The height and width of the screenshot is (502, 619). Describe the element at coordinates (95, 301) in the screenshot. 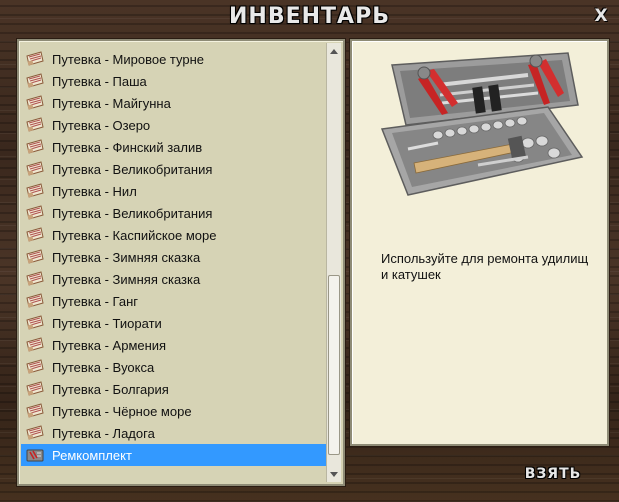

I see `list-item-label: Путевка - Ганг` at that location.